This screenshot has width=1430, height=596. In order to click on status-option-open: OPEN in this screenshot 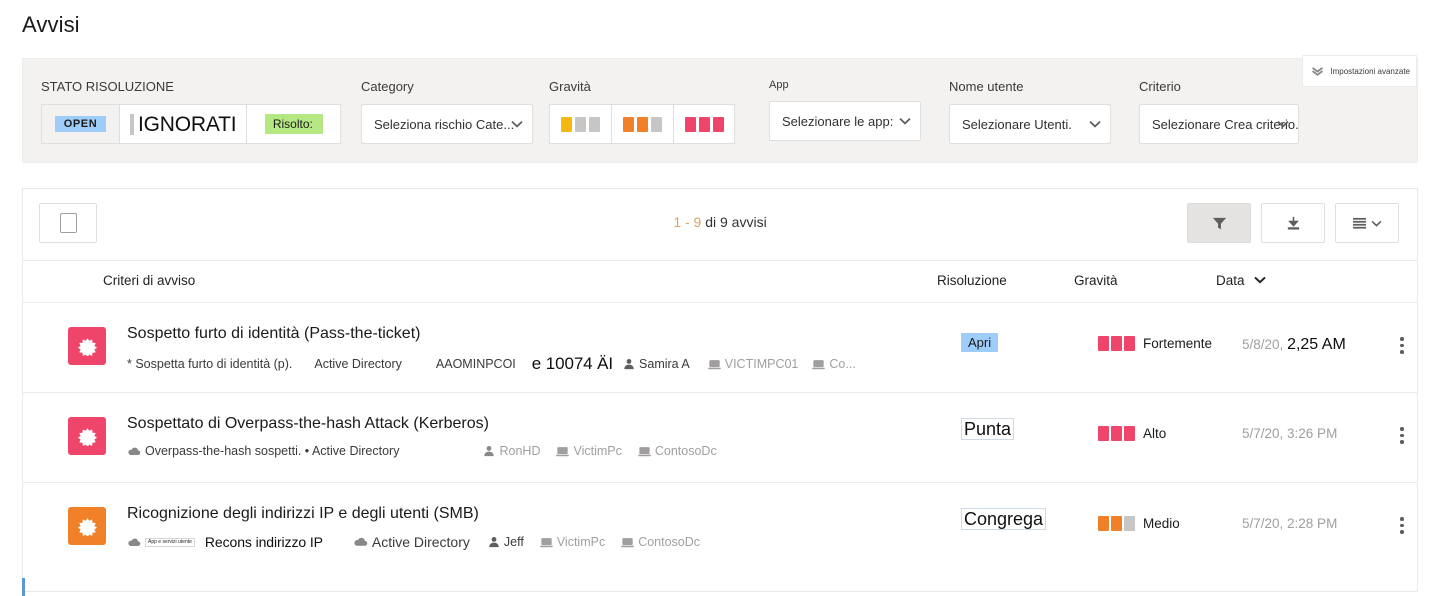, I will do `click(80, 124)`.